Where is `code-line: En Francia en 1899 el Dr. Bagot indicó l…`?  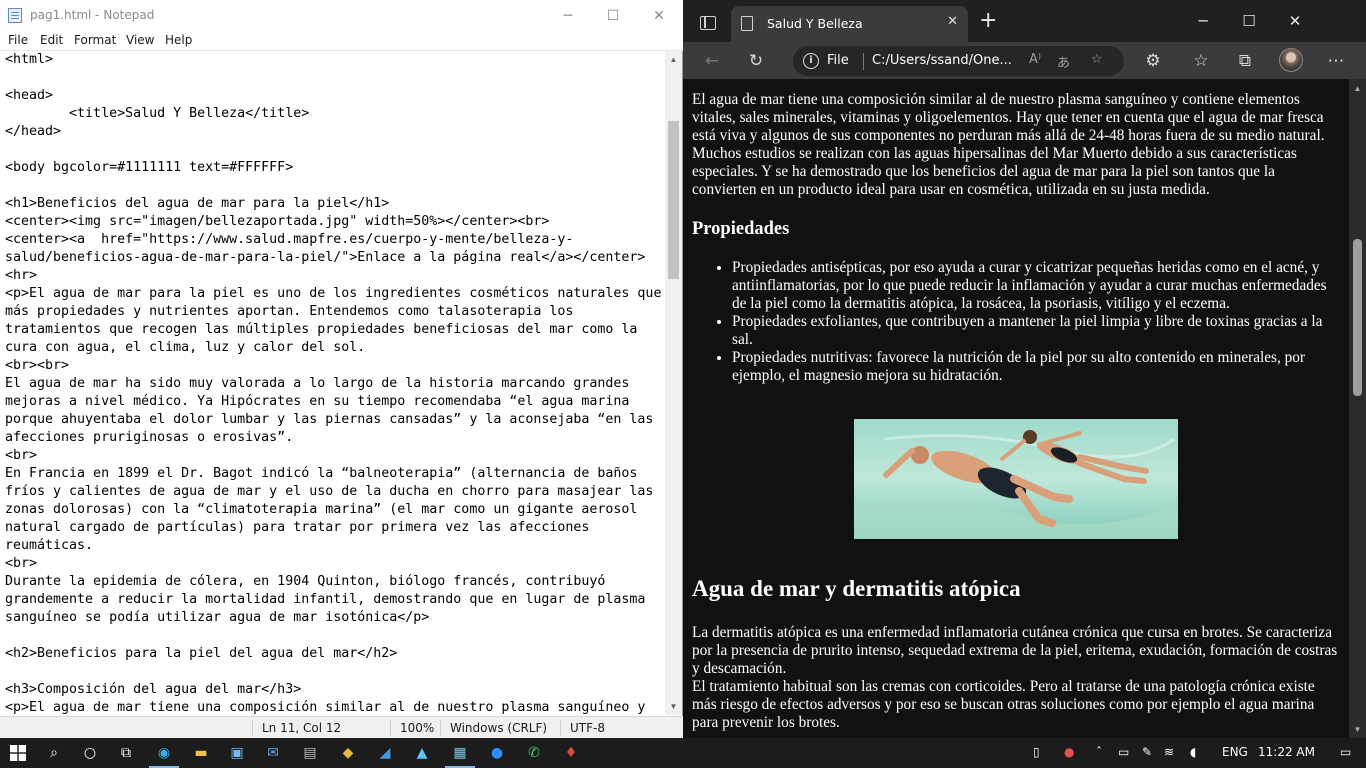
code-line: En Francia en 1899 el Dr. Bagot indicó l… is located at coordinates (321, 473).